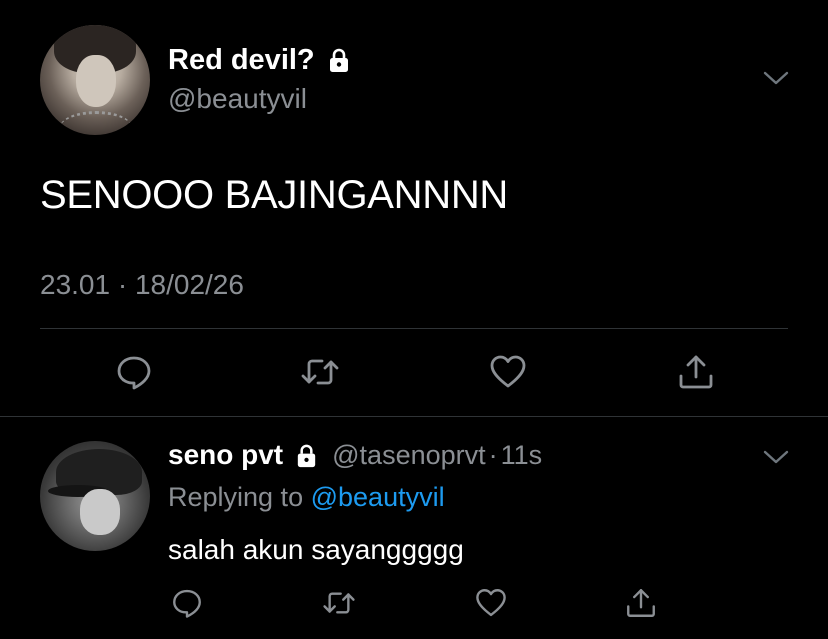 Image resolution: width=828 pixels, height=639 pixels. I want to click on reply-tweet-text: salah akun sayanggggg, so click(316, 549).